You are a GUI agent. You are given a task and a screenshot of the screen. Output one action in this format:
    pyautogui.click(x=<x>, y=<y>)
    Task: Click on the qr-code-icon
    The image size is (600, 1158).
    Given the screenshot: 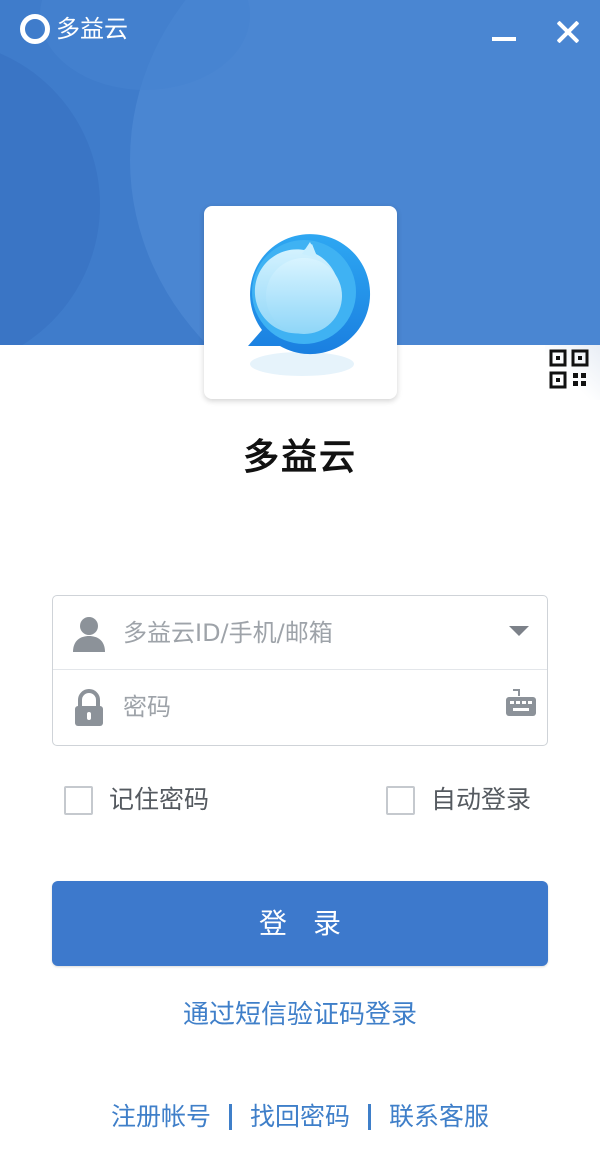 What is the action you would take?
    pyautogui.click(x=569, y=369)
    